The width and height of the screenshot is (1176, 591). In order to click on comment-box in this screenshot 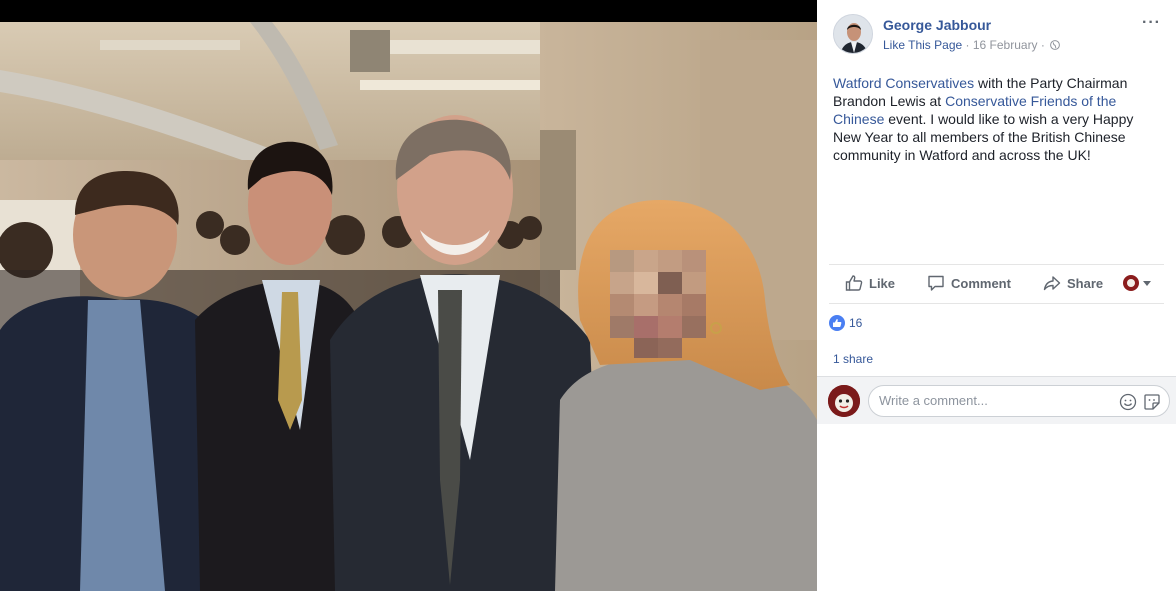, I will do `click(1019, 401)`.